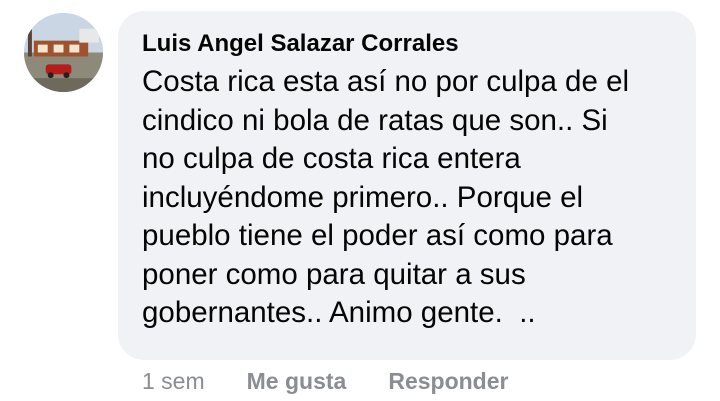  I want to click on comment-author: Luis Angel Salazar Corrales, so click(408, 44).